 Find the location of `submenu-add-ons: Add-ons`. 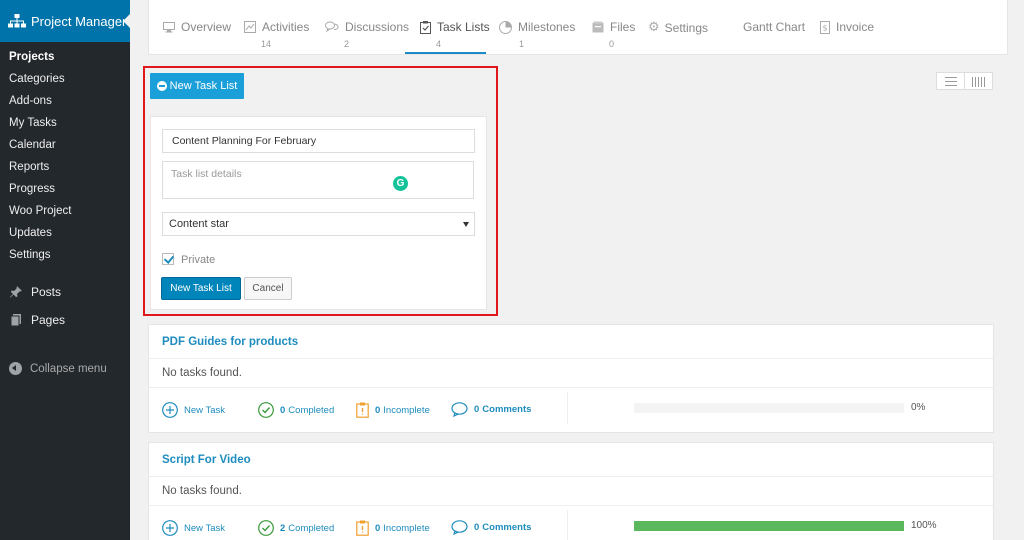

submenu-add-ons: Add-ons is located at coordinates (65, 101).